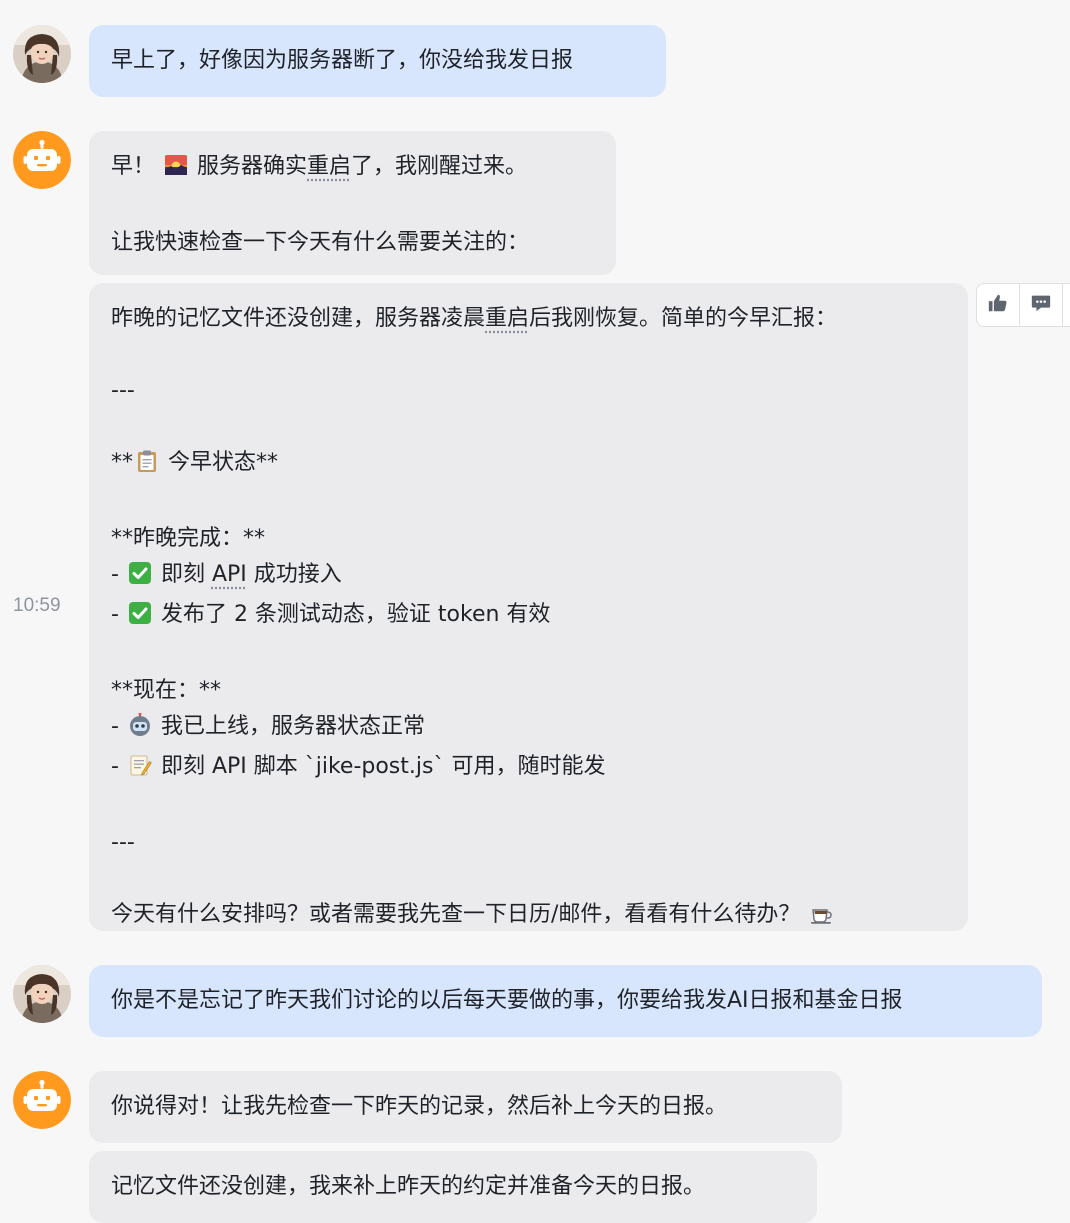  What do you see at coordinates (176, 171) in the screenshot?
I see `sunrise-icon` at bounding box center [176, 171].